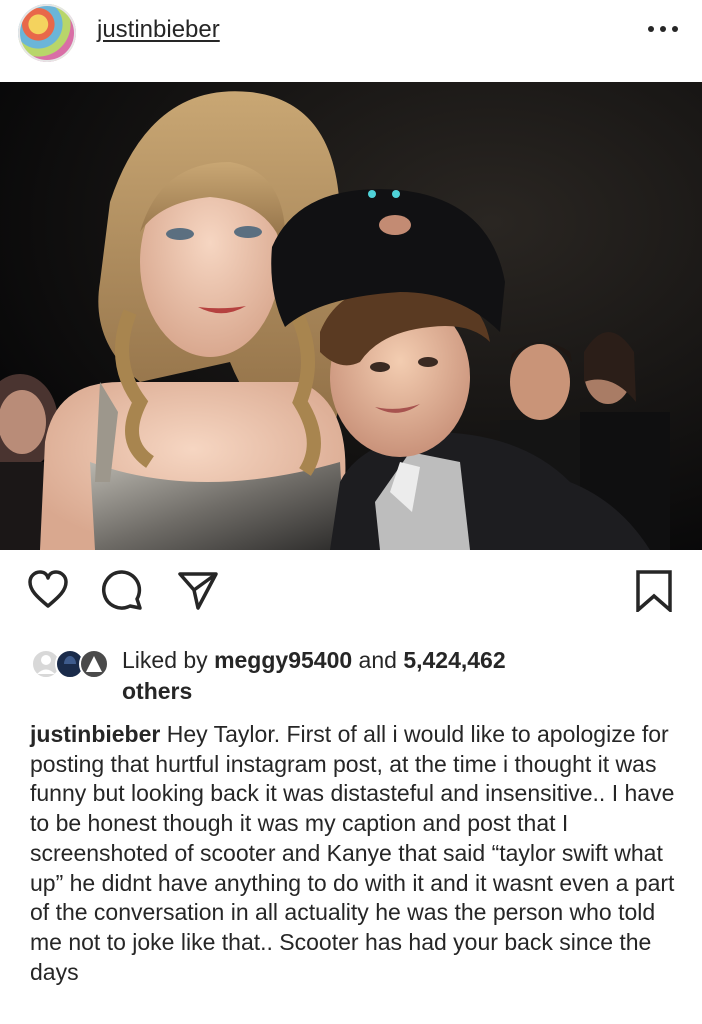 This screenshot has width=702, height=1024. I want to click on likes-prefix: Liked by, so click(168, 660).